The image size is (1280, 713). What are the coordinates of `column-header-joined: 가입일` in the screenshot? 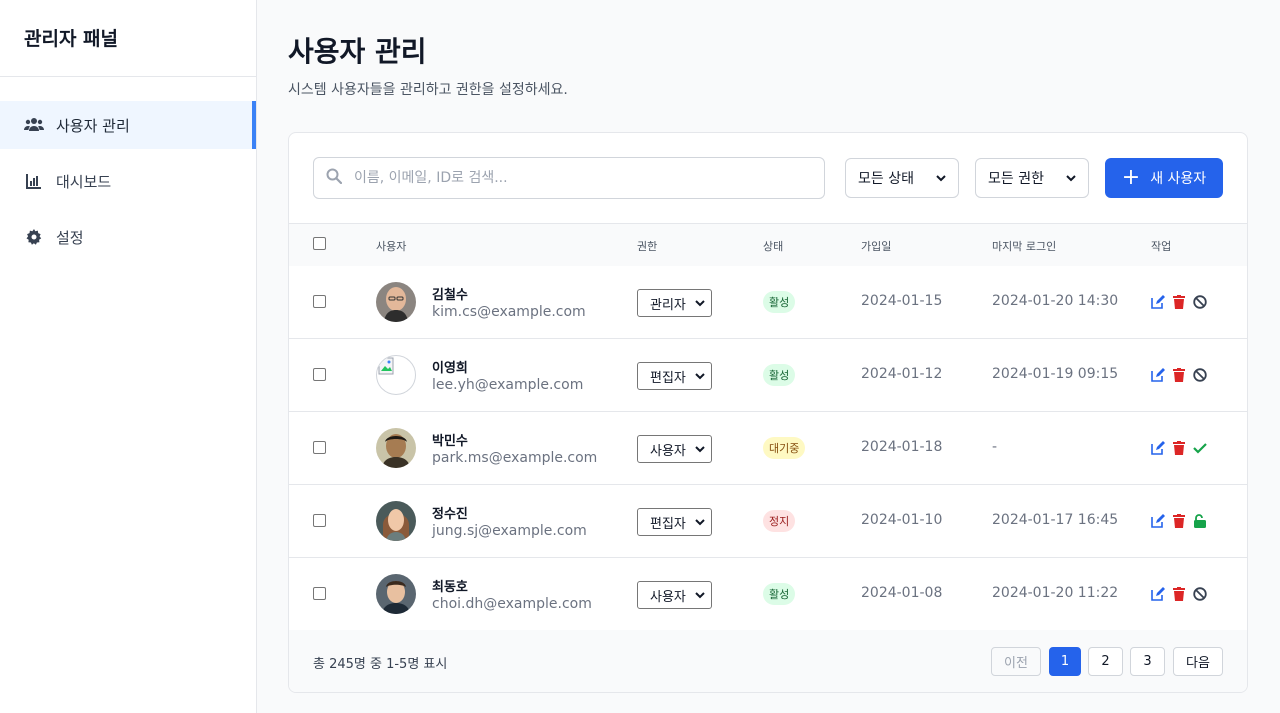 It's located at (876, 246).